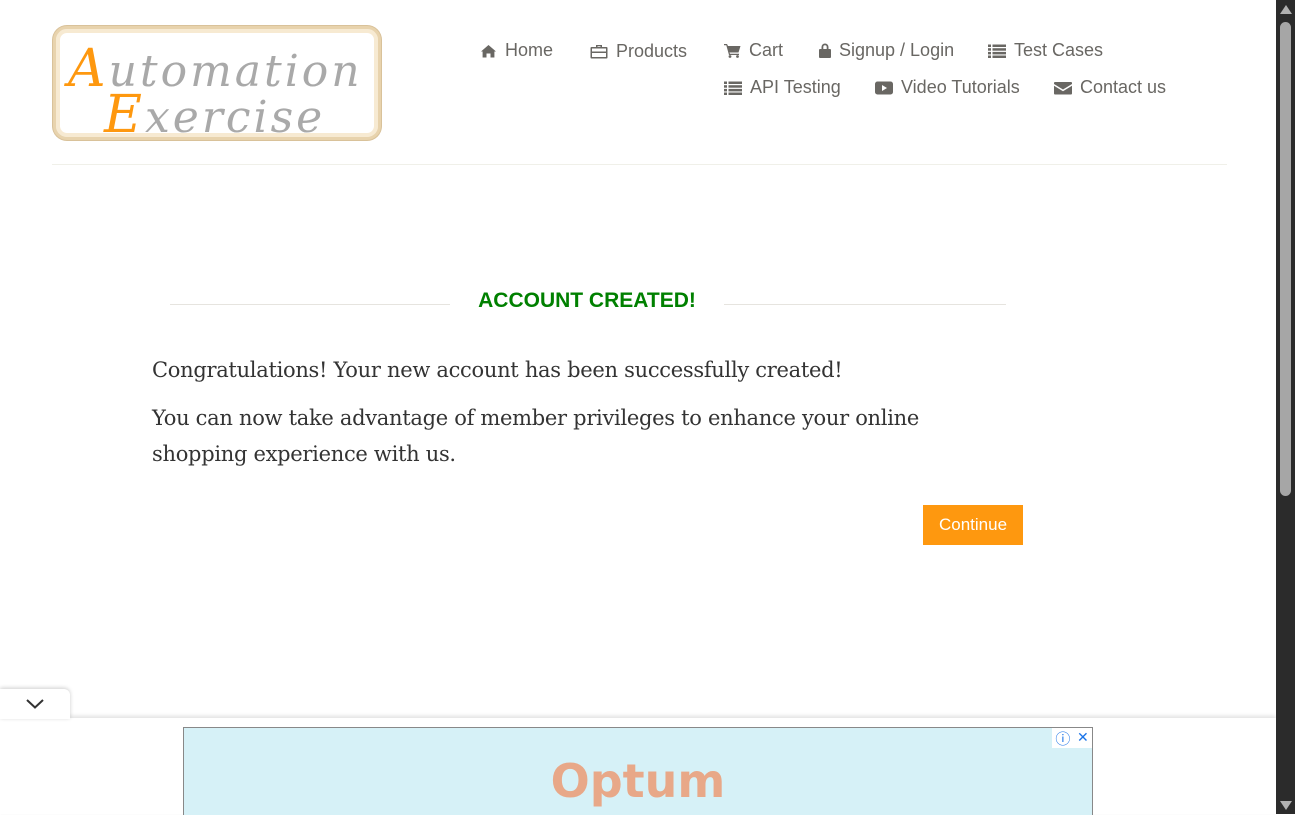 This screenshot has width=1295, height=815. I want to click on continue-button: Continue, so click(973, 525).